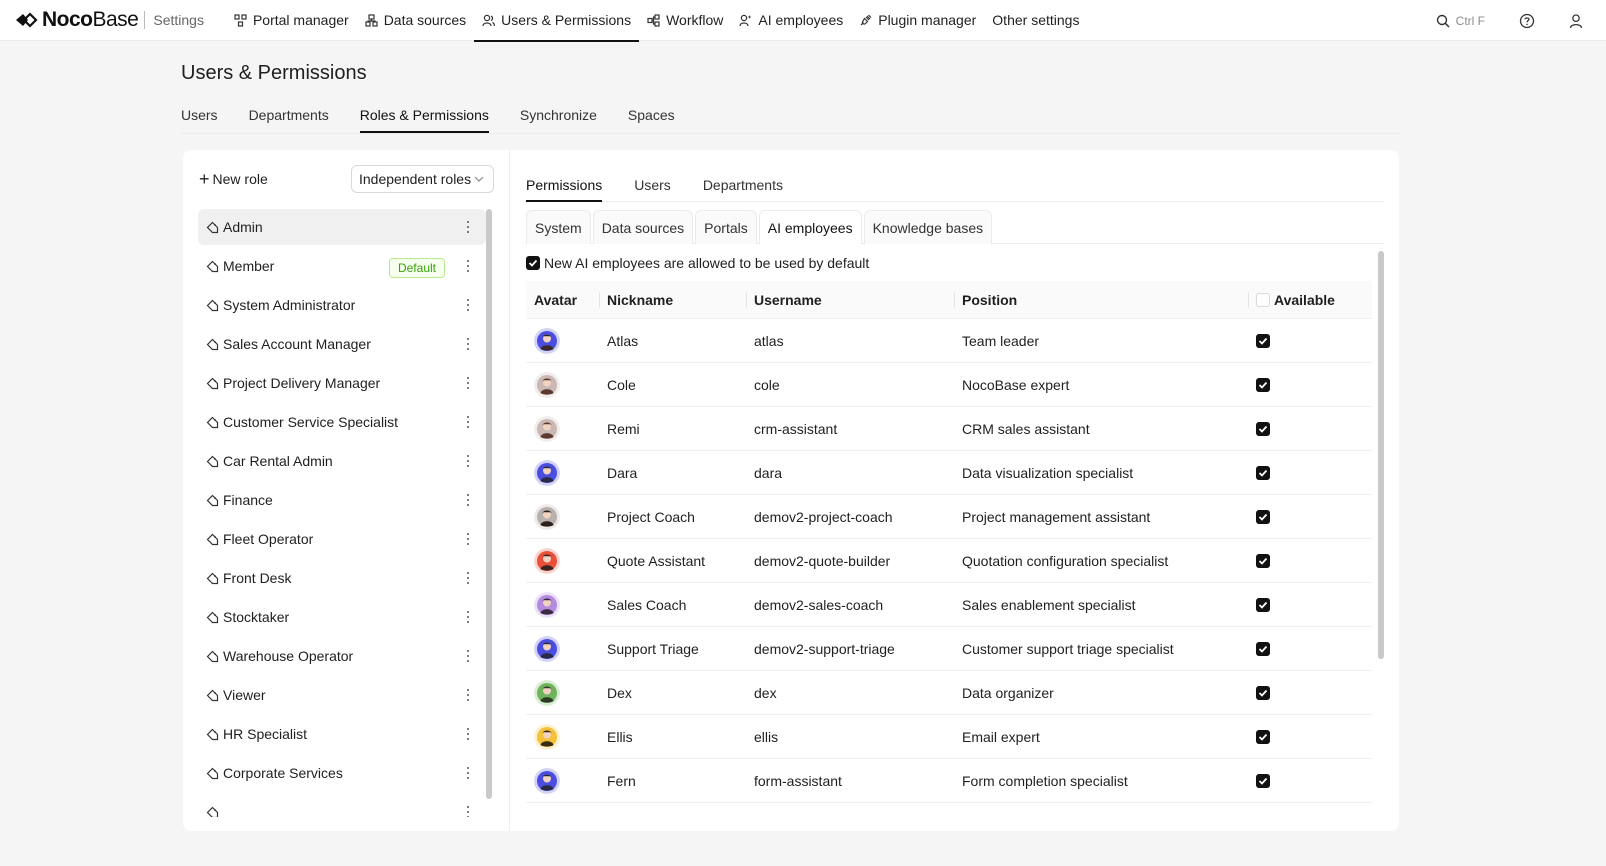 The image size is (1606, 866). What do you see at coordinates (557, 21) in the screenshot?
I see `nav-item-users-permissions: Users & Permissions` at bounding box center [557, 21].